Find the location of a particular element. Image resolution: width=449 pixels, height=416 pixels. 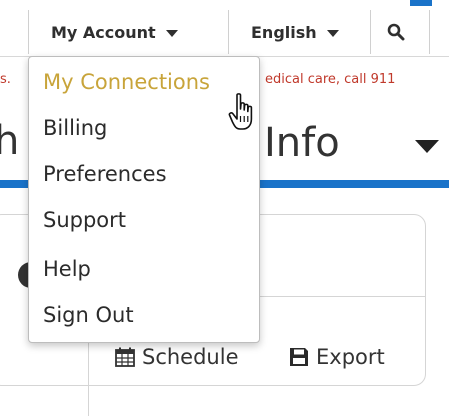

export-button: Export is located at coordinates (336, 357).